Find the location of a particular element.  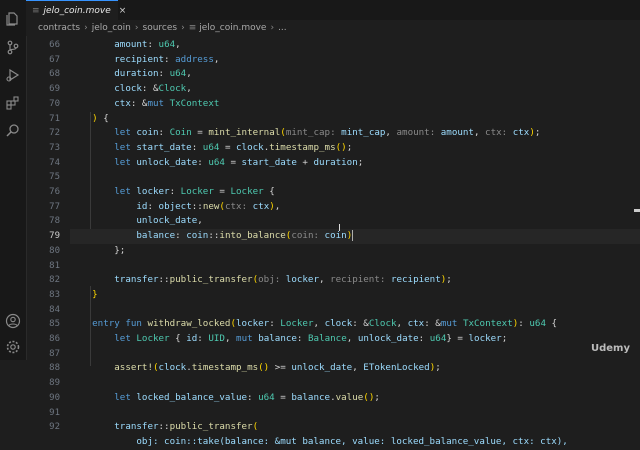

line-number: 82 is located at coordinates (54, 280).